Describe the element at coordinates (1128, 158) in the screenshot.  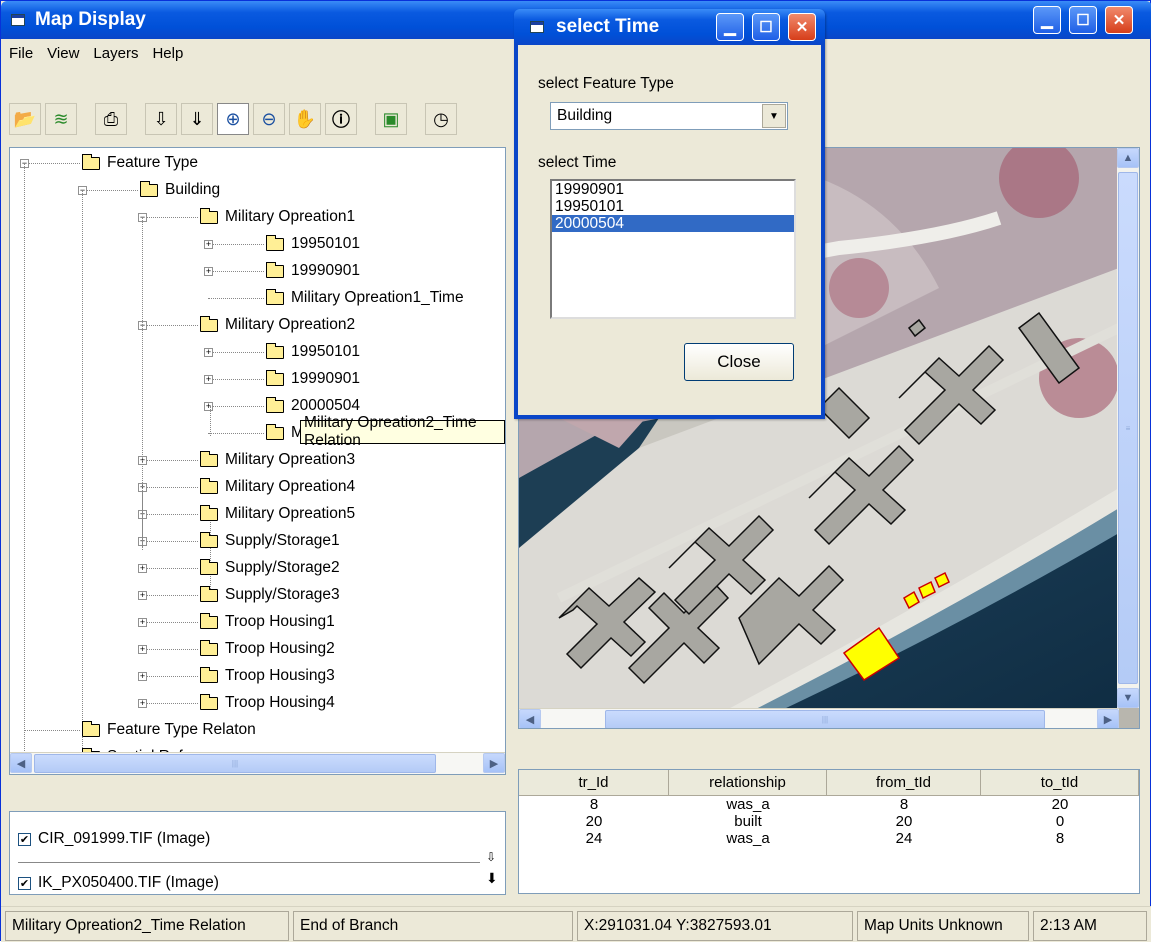
I see `scroll-up-icon: ▲` at that location.